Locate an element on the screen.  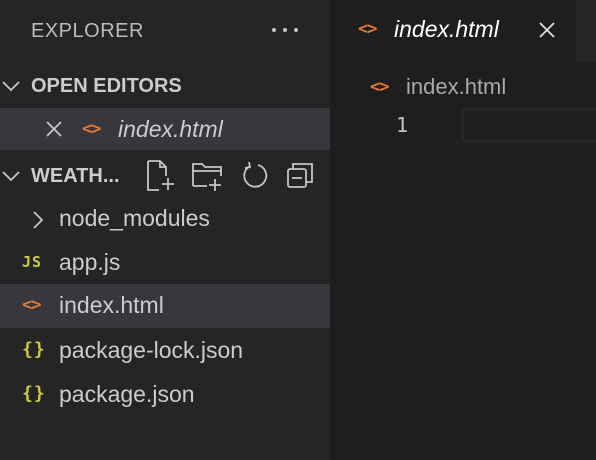
js-file-icon: JS is located at coordinates (32, 262).